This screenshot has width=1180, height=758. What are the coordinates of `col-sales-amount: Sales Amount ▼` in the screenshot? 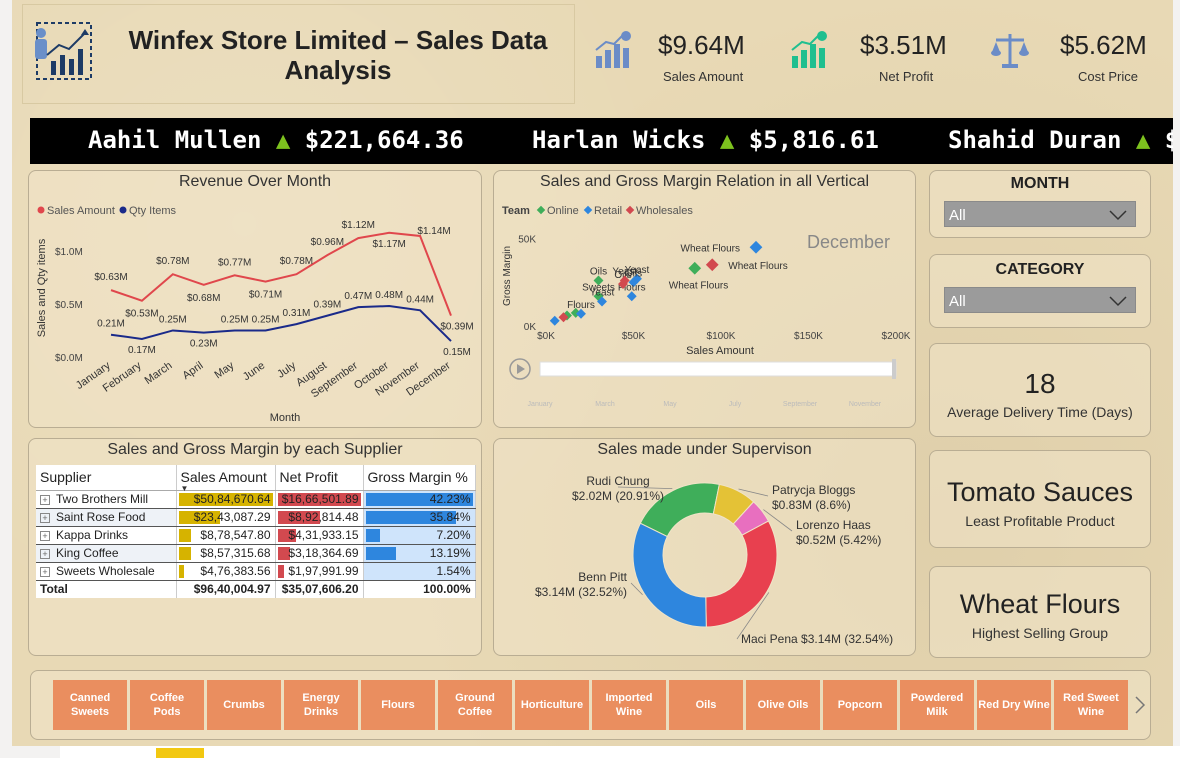 It's located at (226, 479).